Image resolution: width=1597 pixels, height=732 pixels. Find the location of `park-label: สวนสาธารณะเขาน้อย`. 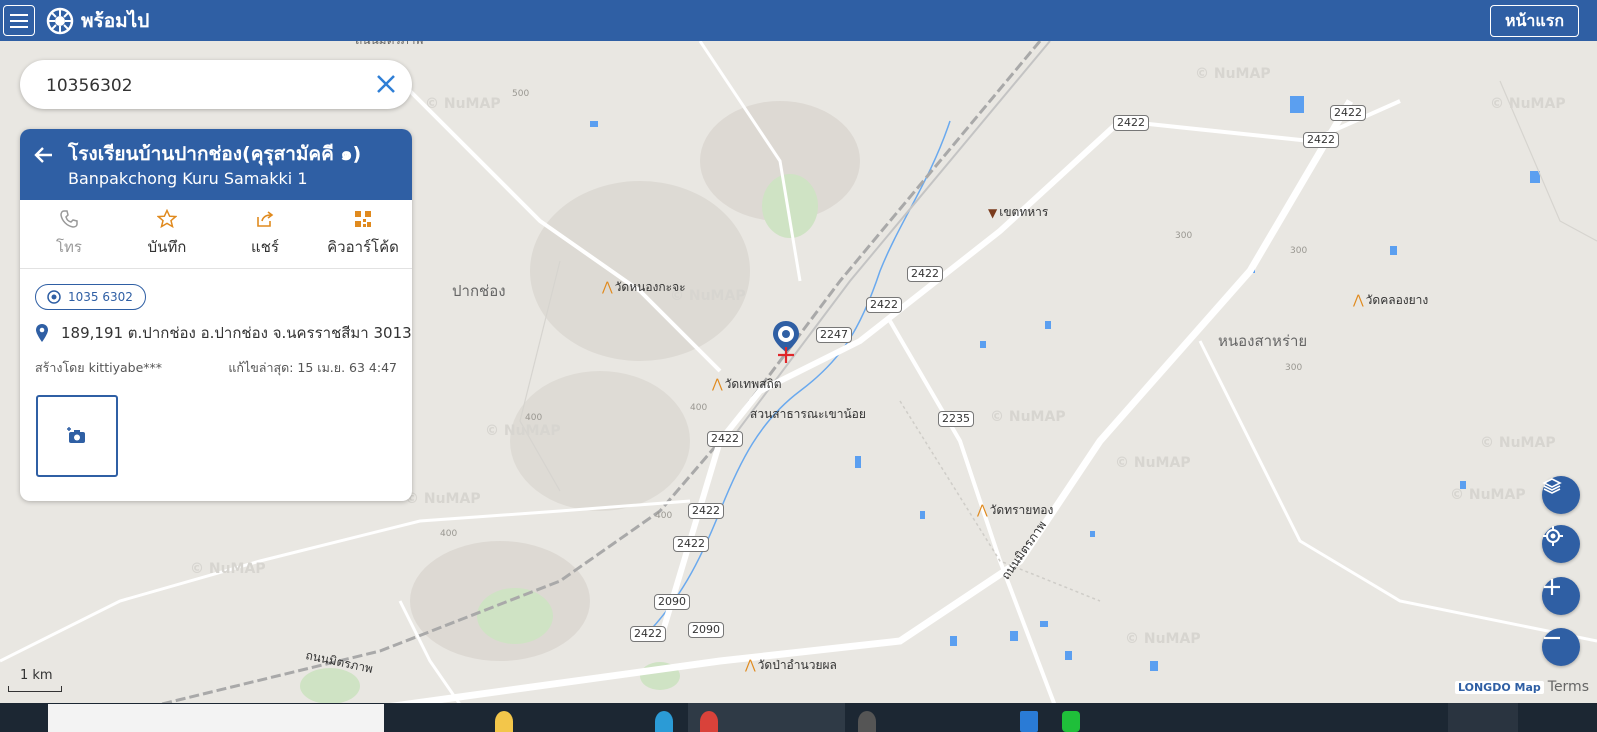

park-label: สวนสาธารณะเขาน้อย is located at coordinates (808, 414).